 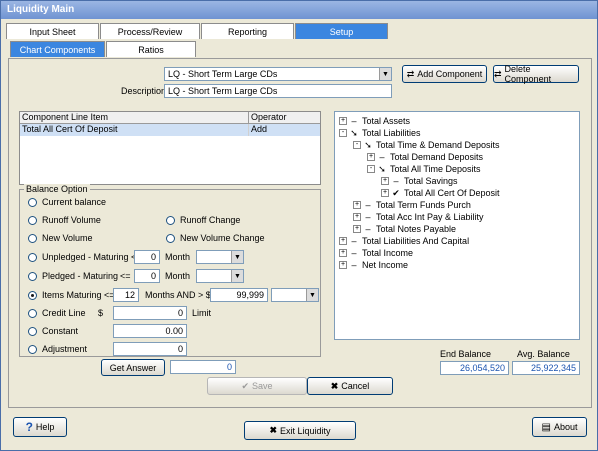 What do you see at coordinates (278, 74) in the screenshot?
I see `component-select: LQ - Short Term Large CDs ▼` at bounding box center [278, 74].